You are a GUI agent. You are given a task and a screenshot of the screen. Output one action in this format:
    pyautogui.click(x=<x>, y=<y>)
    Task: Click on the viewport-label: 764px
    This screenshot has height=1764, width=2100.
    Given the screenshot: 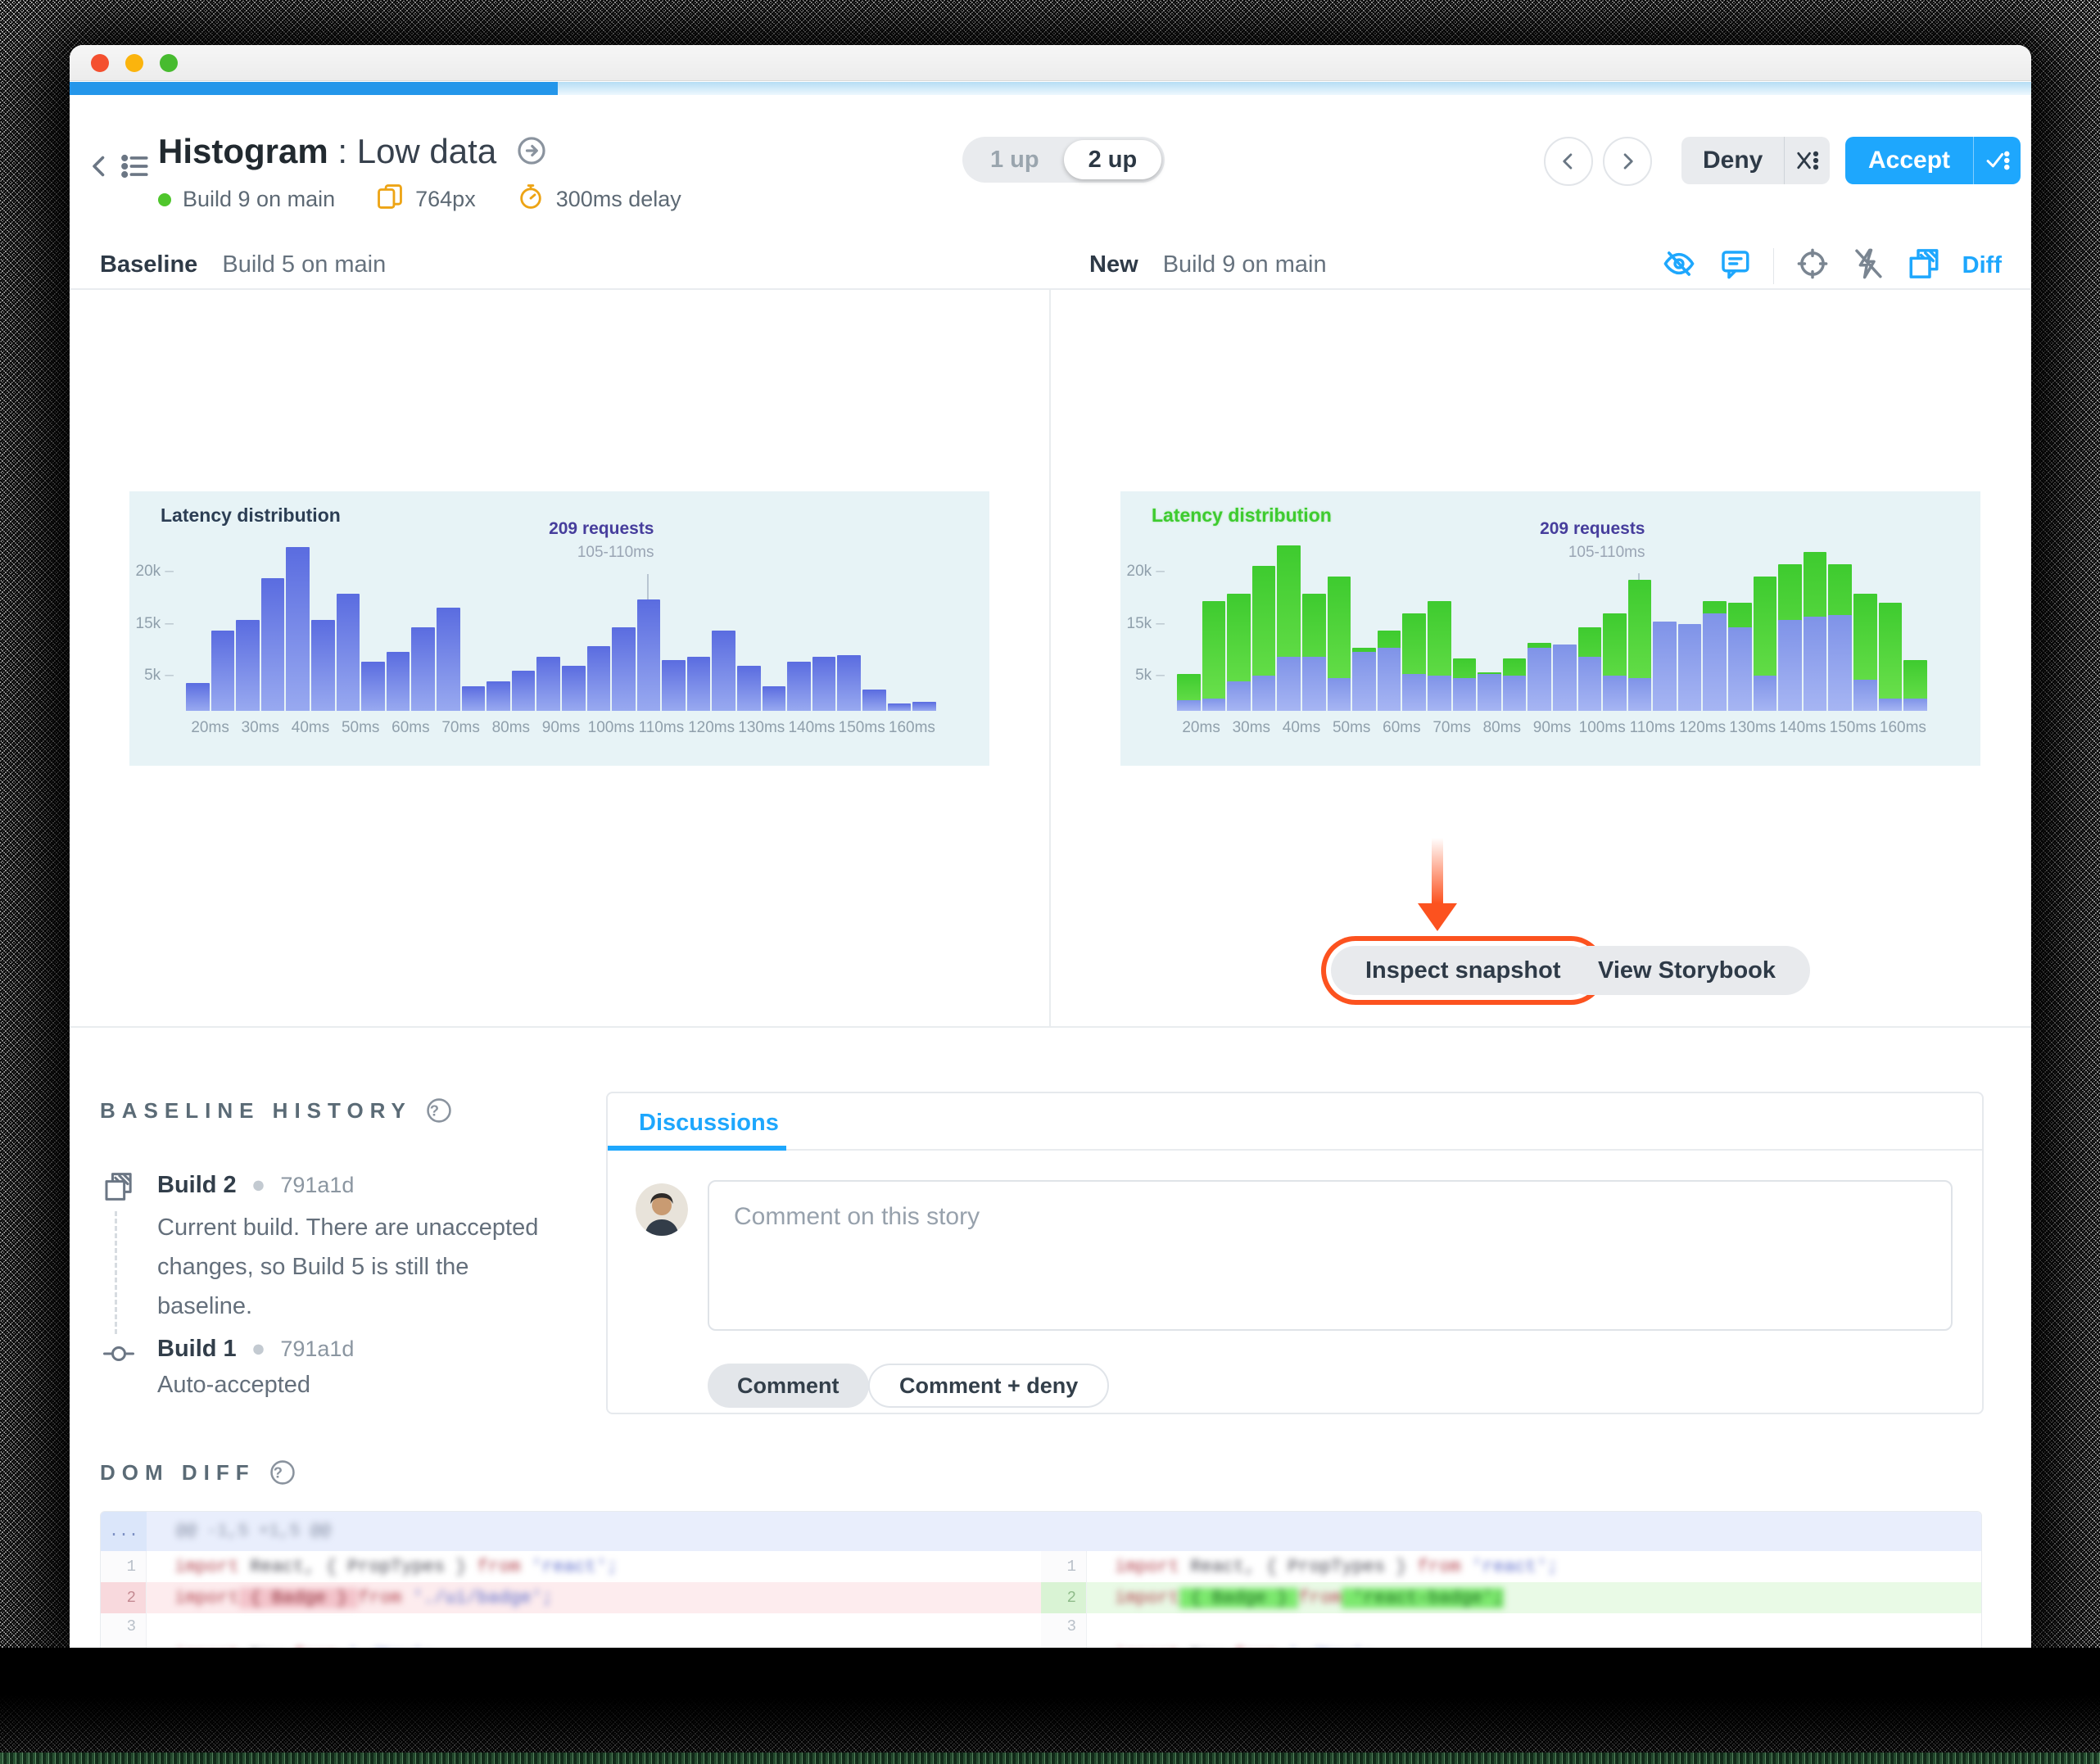 What is the action you would take?
    pyautogui.click(x=445, y=199)
    